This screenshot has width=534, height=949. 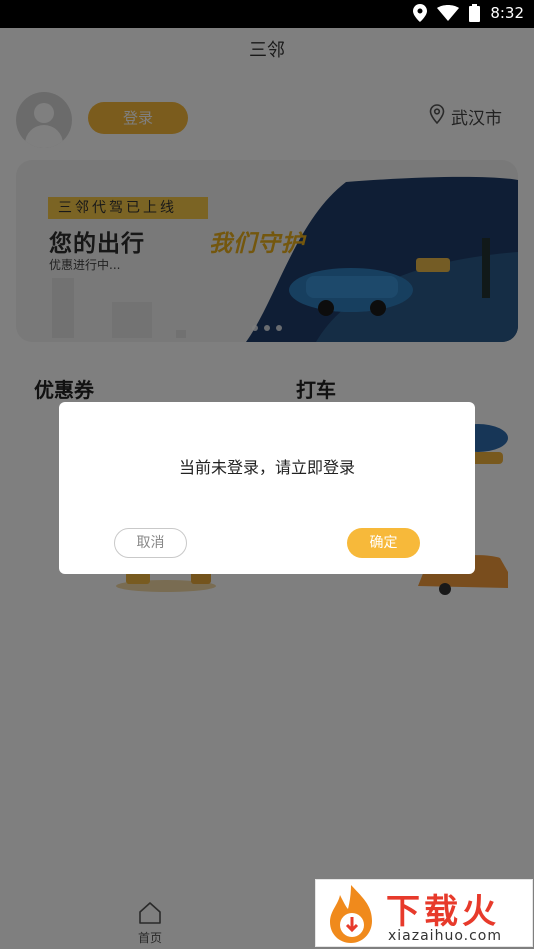 I want to click on status-bar: 8:32, so click(x=267, y=14).